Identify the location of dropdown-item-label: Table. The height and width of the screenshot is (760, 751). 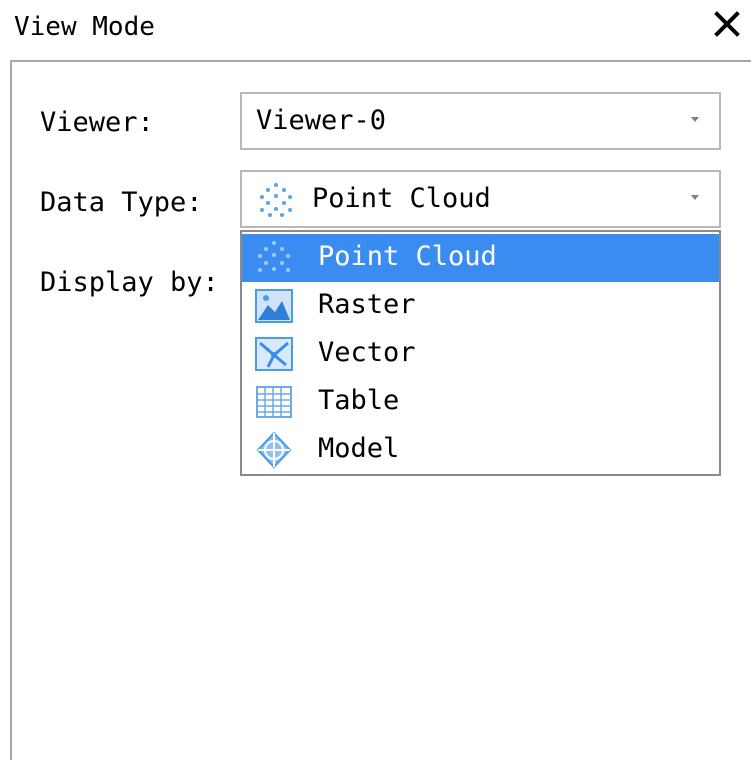
(359, 400).